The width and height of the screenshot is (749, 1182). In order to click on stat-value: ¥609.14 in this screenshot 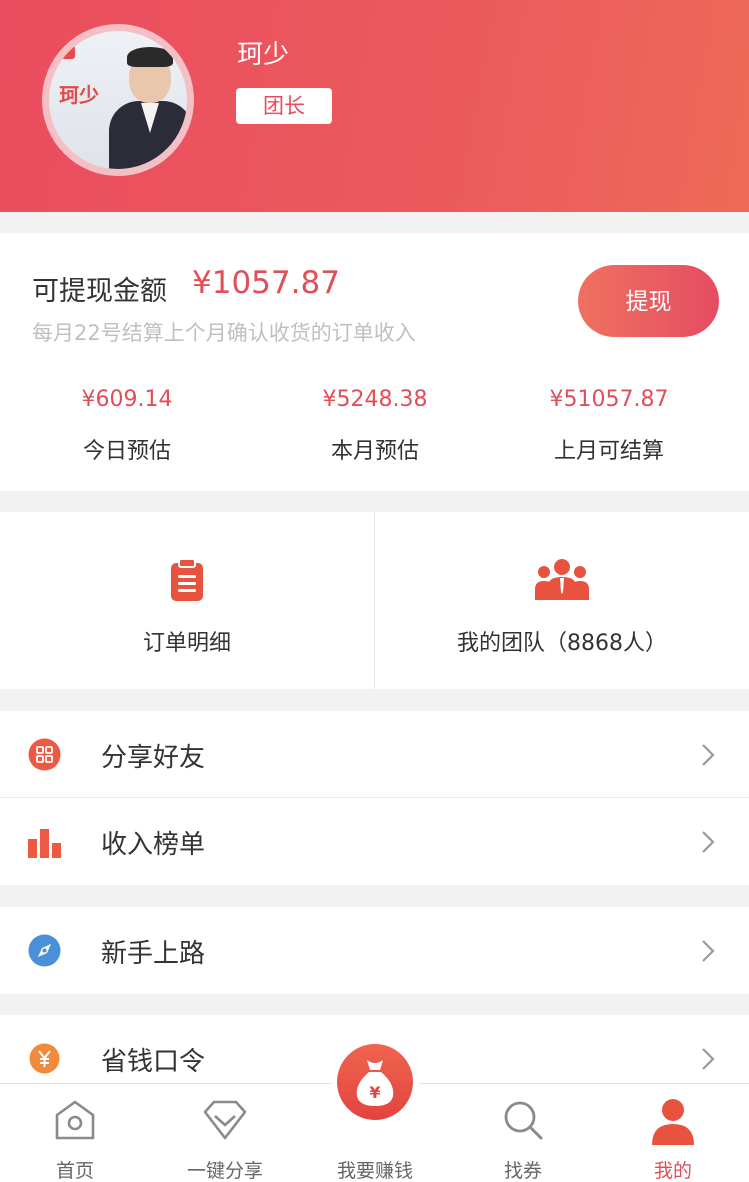, I will do `click(127, 399)`.